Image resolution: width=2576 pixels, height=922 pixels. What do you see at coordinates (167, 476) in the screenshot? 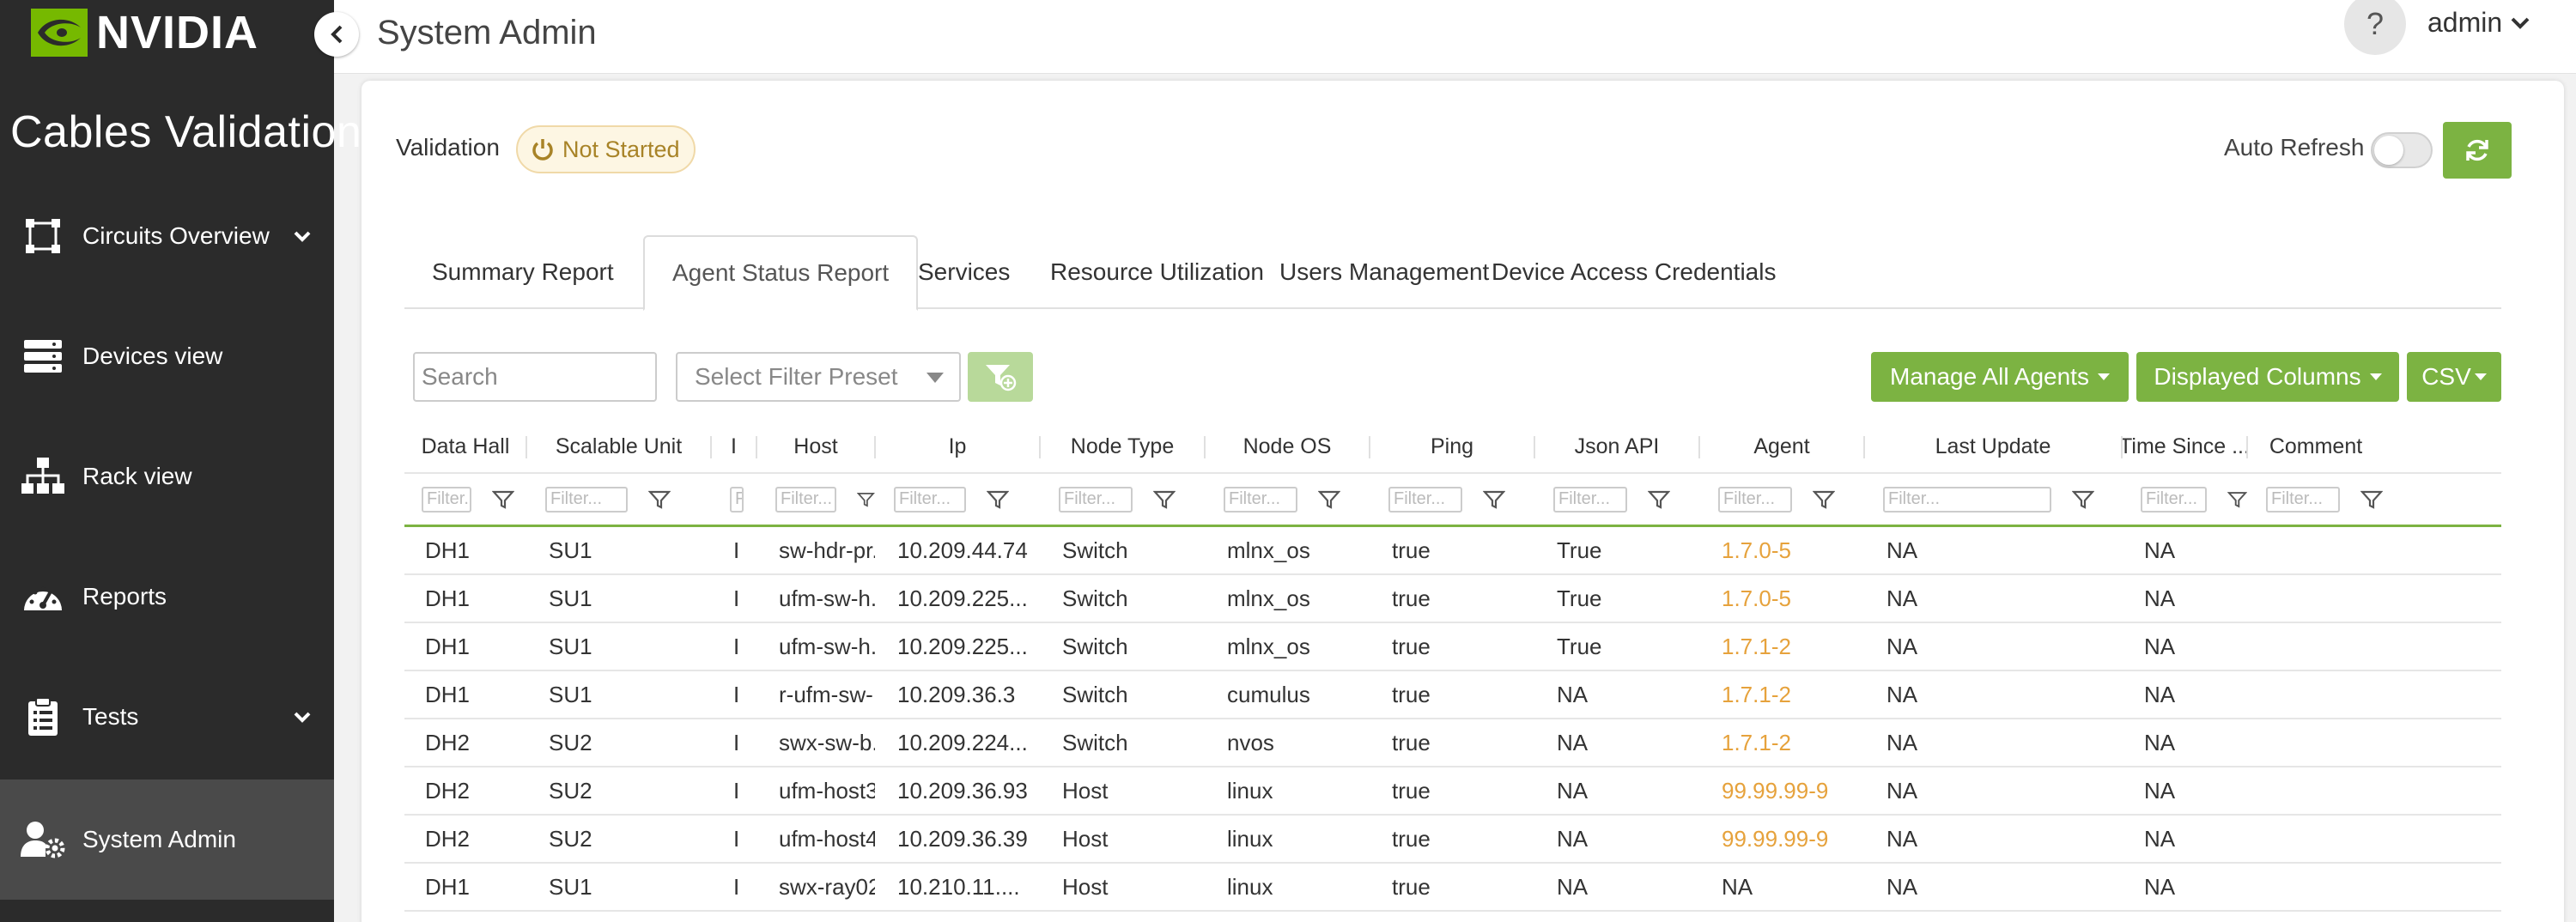
I see `sidebar-item-rack-view: Rack view` at bounding box center [167, 476].